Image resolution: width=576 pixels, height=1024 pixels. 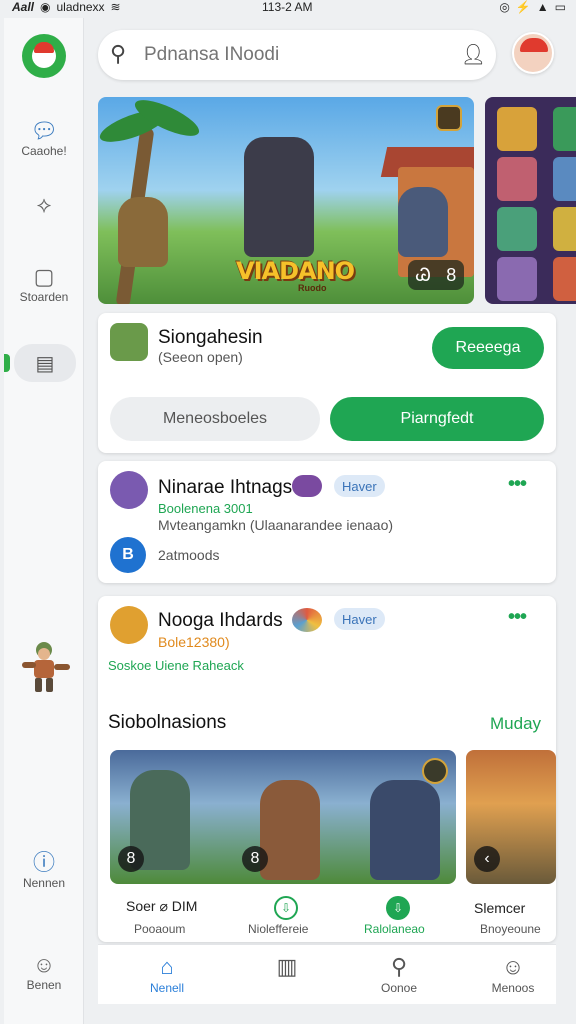 I want to click on banner-badge, so click(x=449, y=118).